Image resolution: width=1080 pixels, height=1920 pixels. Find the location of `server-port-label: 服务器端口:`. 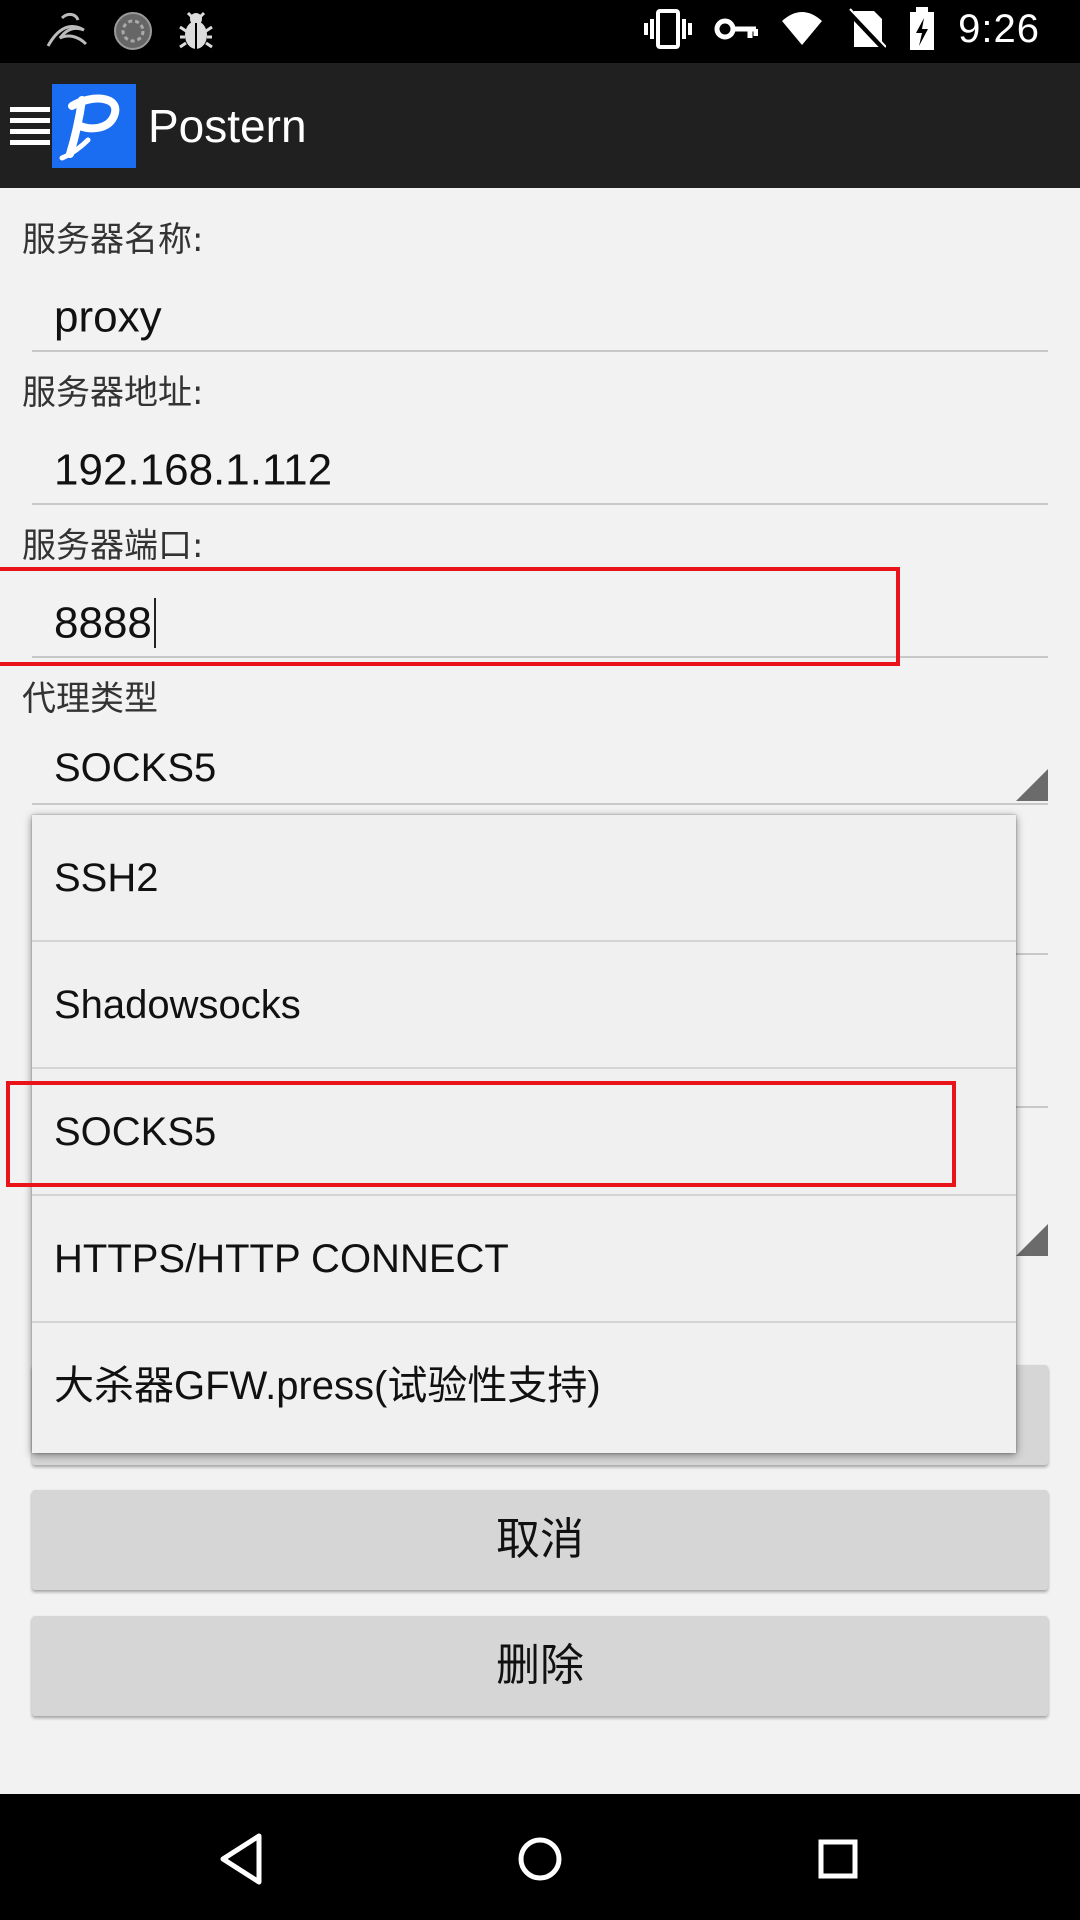

server-port-label: 服务器端口: is located at coordinates (113, 546).